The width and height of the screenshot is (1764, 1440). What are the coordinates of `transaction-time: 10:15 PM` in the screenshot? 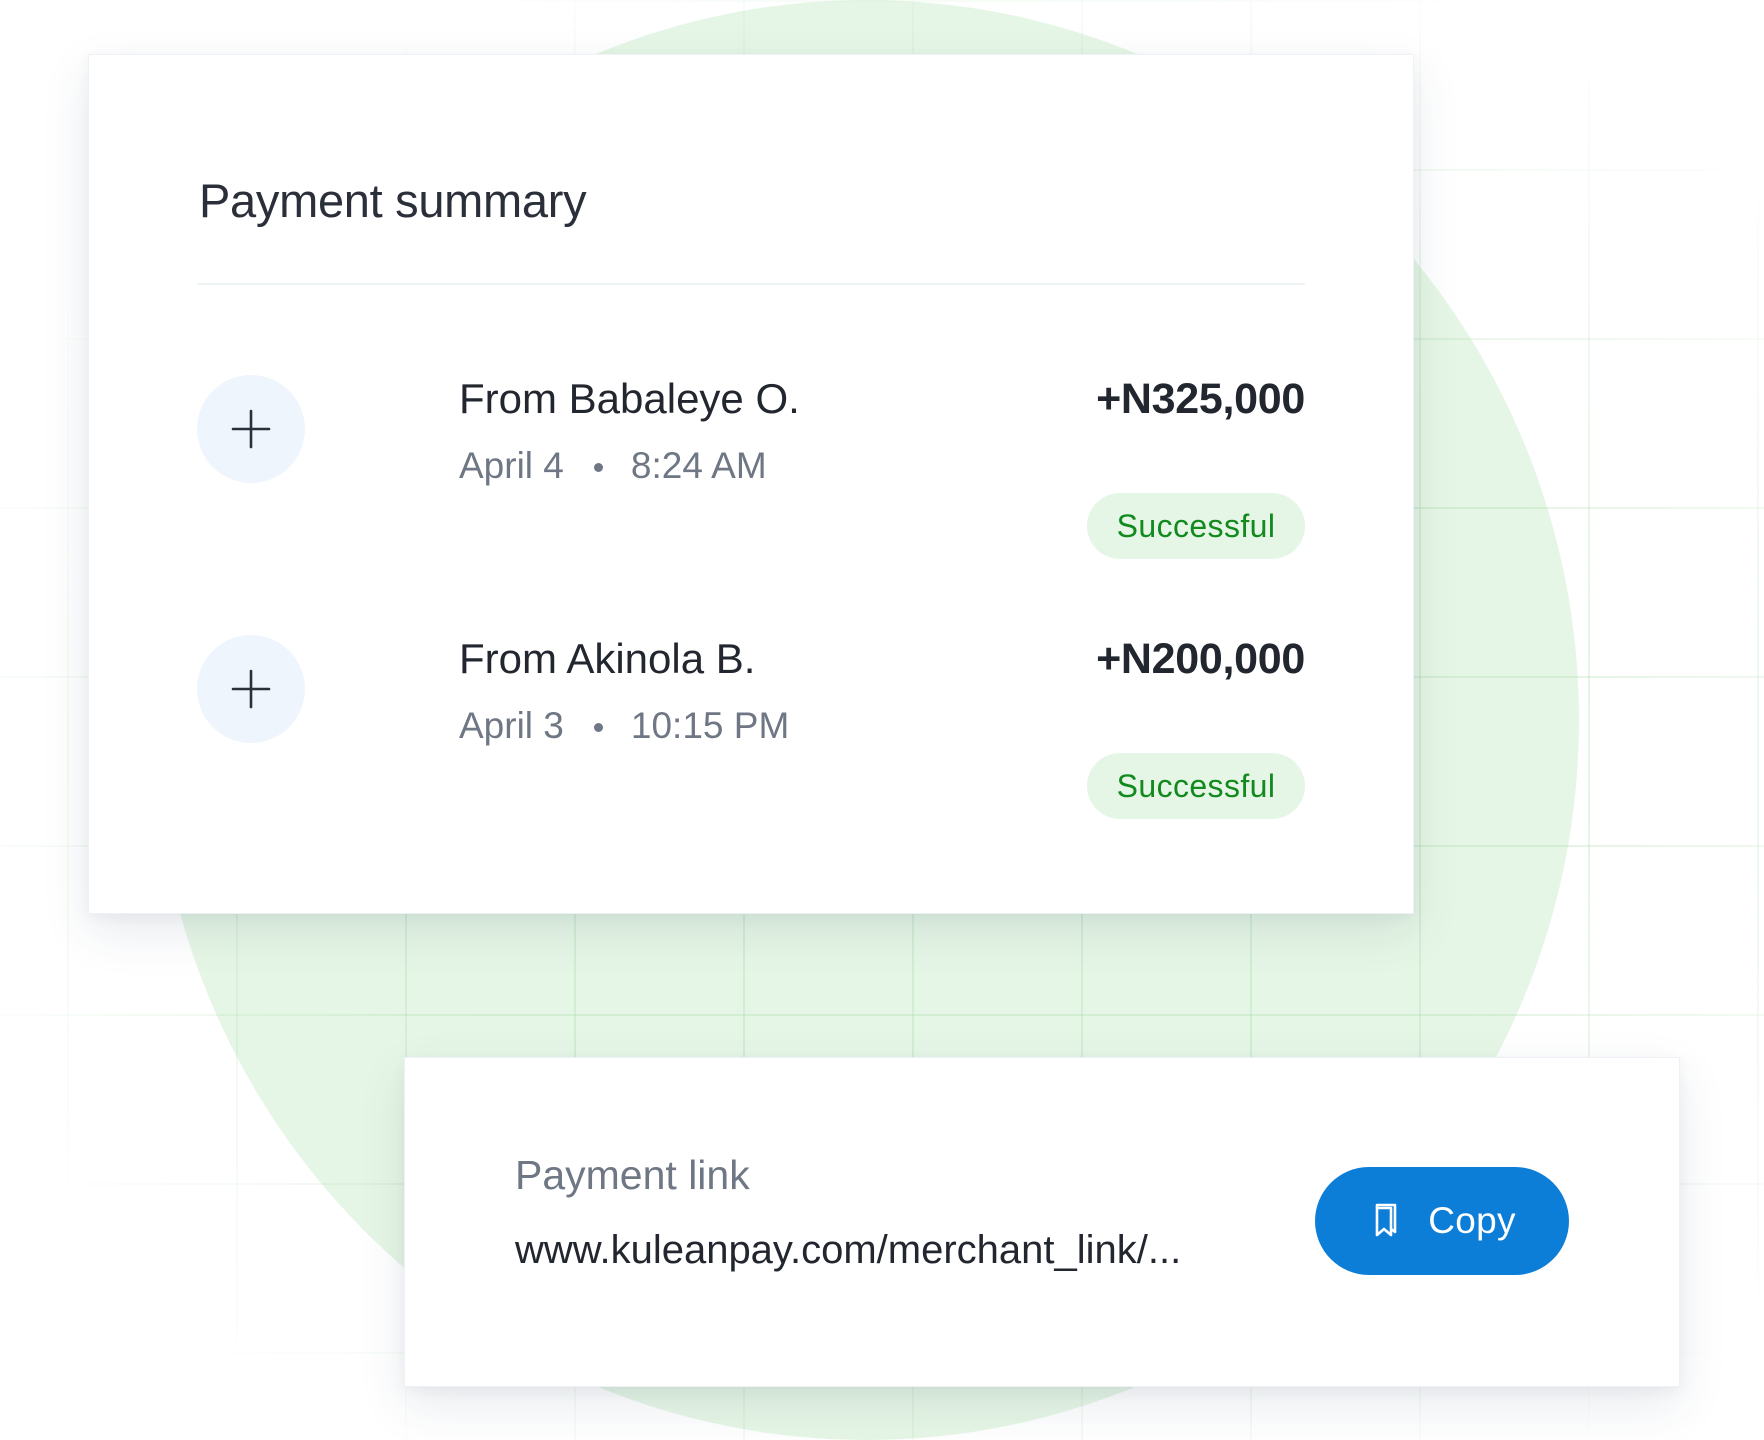 It's located at (710, 725).